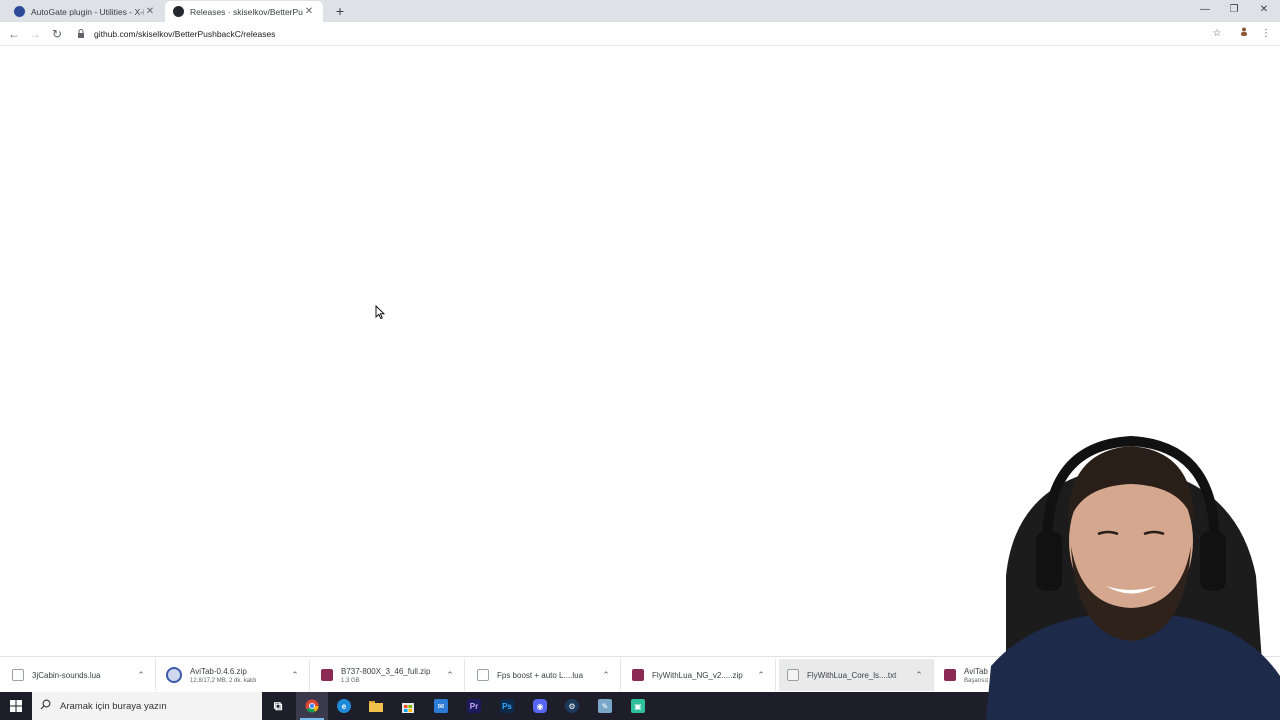 This screenshot has width=1280, height=720. I want to click on notepad-glyph: ✎, so click(605, 706).